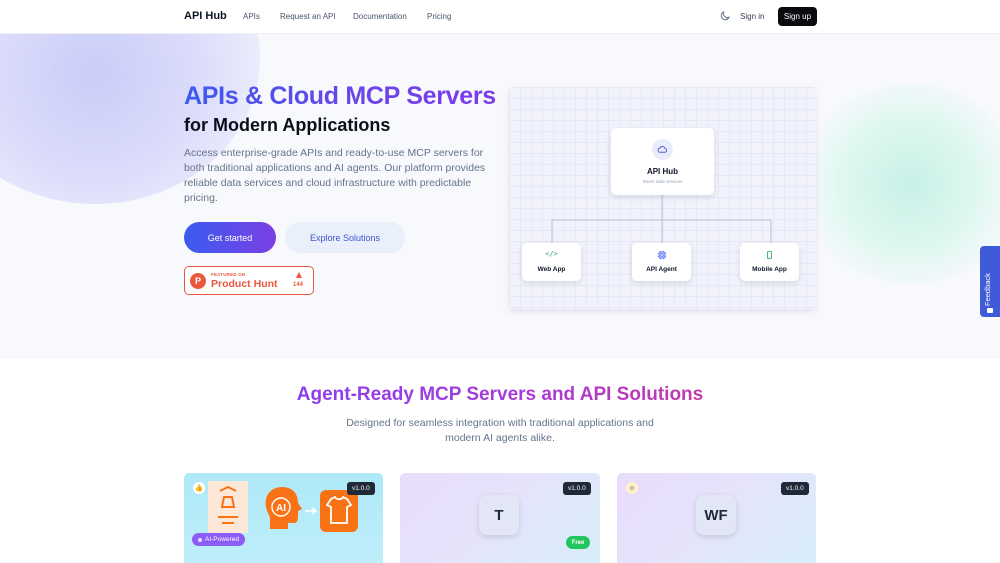 This screenshot has height=563, width=1000. Describe the element at coordinates (339, 511) in the screenshot. I see `tshirt-icon` at that location.